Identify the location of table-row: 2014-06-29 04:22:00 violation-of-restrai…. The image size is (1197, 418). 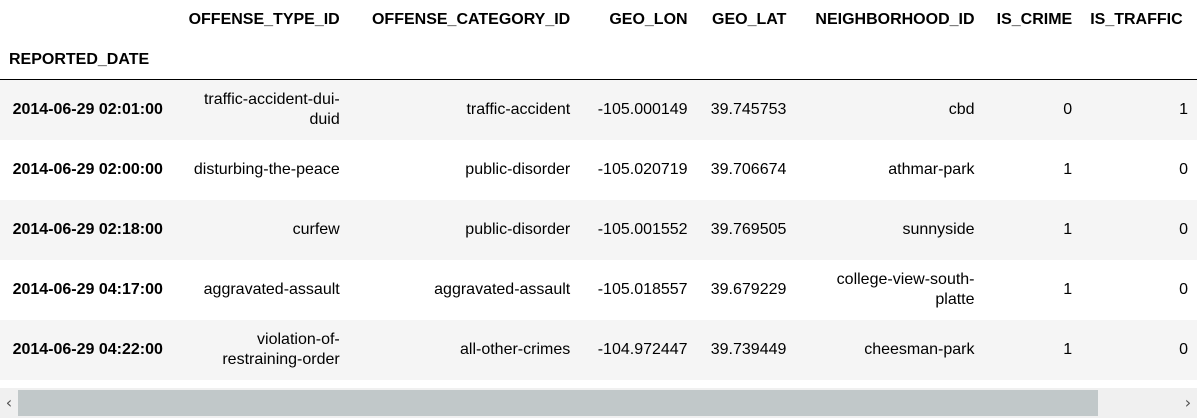
(598, 349).